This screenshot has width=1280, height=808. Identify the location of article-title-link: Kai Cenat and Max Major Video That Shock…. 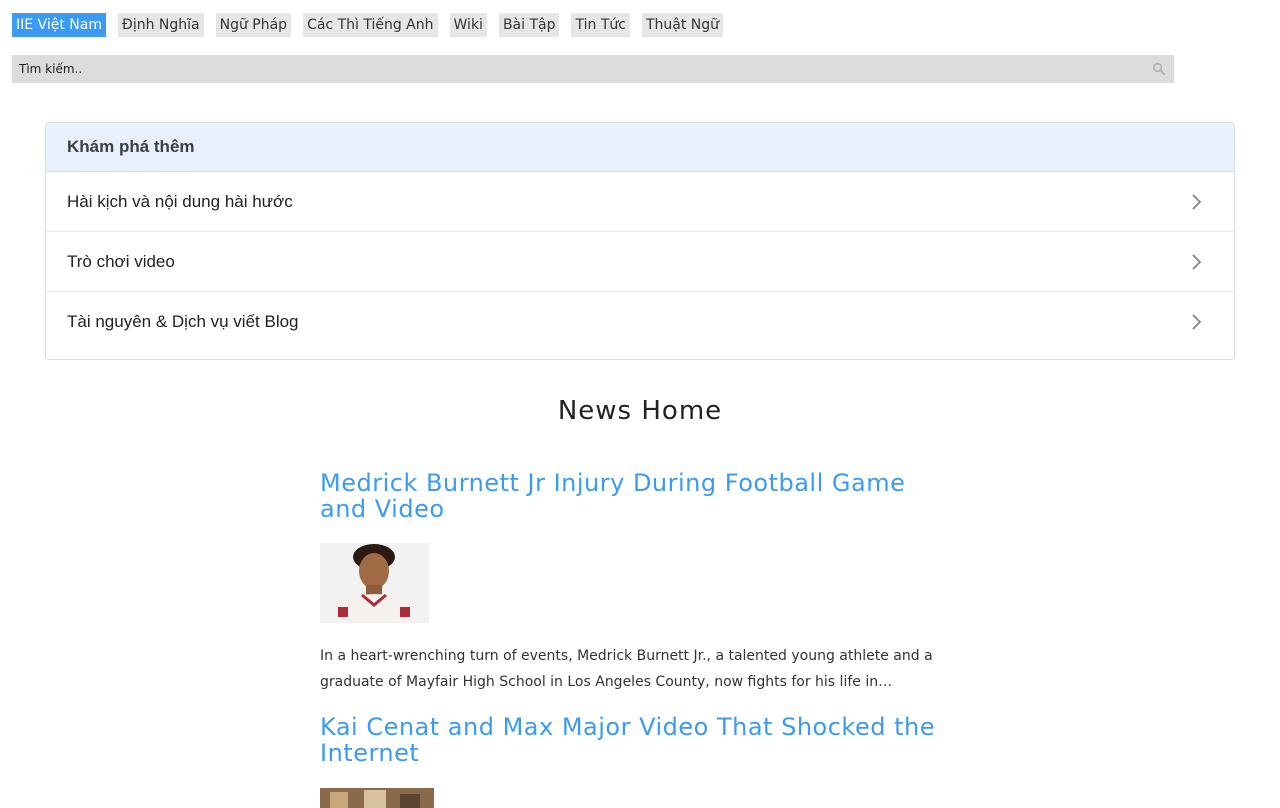
(640, 740).